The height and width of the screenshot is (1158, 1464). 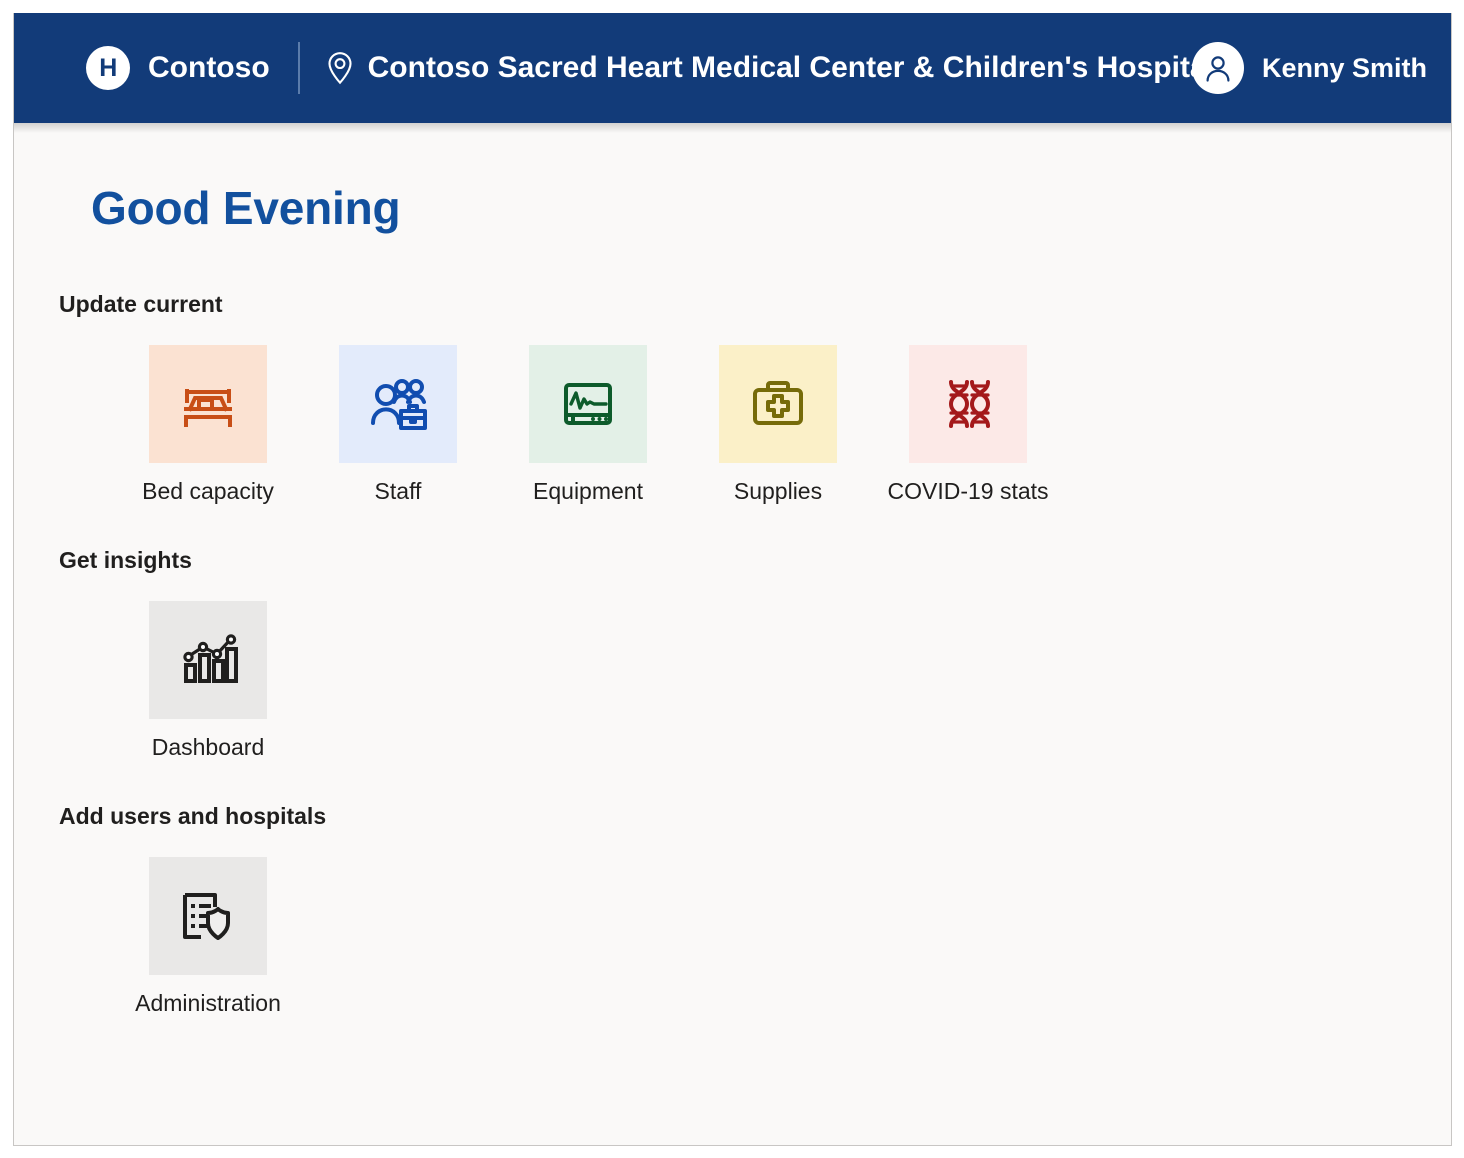 I want to click on heart-monitor-icon, so click(x=588, y=404).